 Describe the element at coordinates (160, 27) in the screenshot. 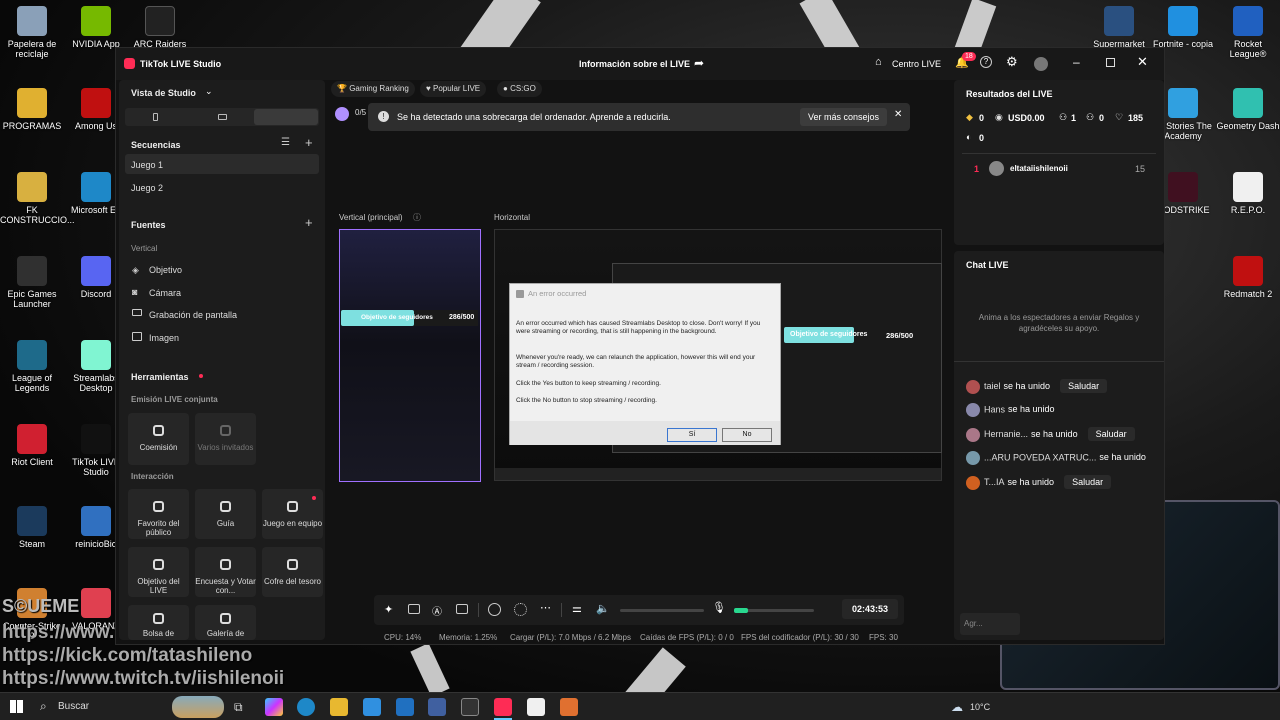

I see `desktop-icon-arc-raiders: ARC Raiders` at that location.